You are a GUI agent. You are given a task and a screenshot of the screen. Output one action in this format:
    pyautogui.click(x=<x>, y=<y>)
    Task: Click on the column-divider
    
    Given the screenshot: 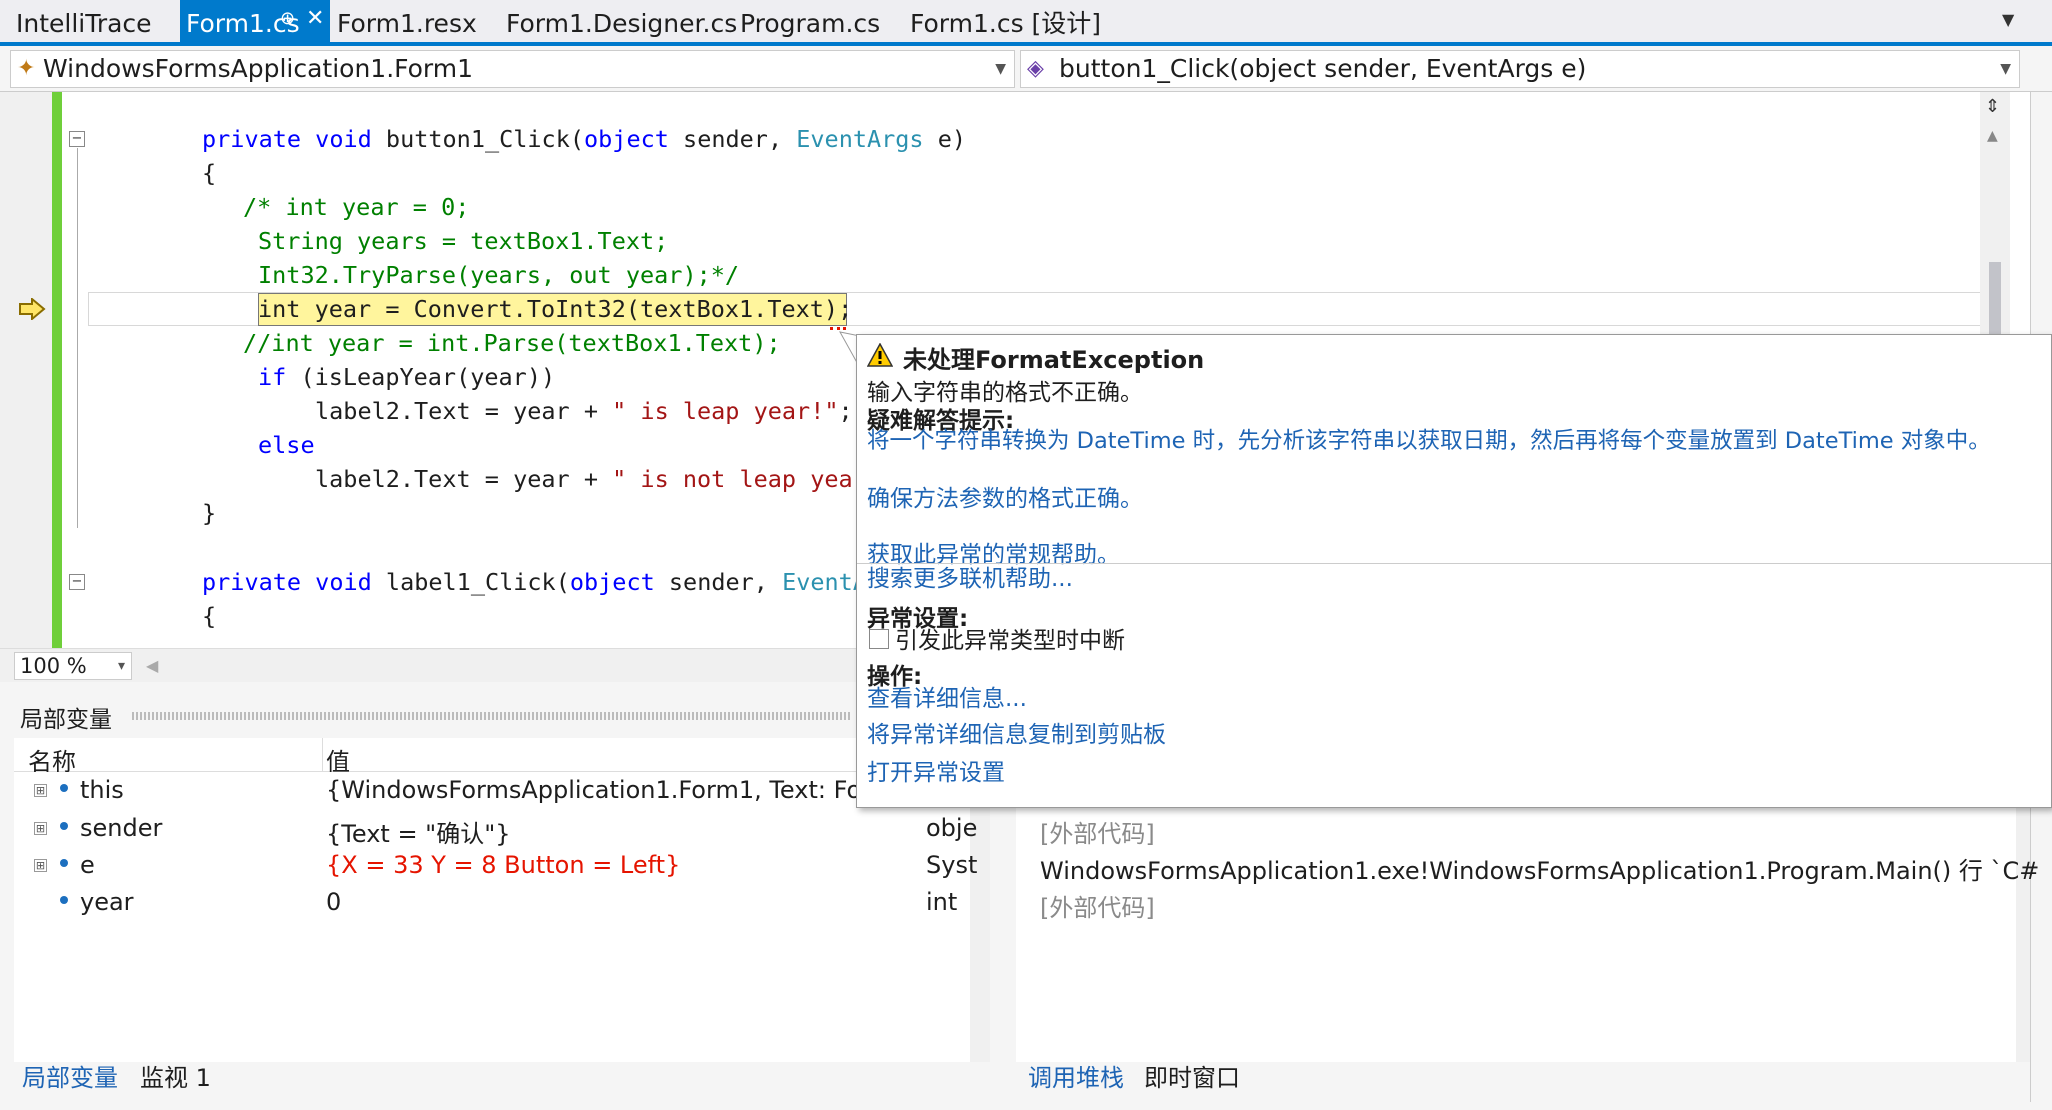 What is the action you would take?
    pyautogui.click(x=322, y=755)
    